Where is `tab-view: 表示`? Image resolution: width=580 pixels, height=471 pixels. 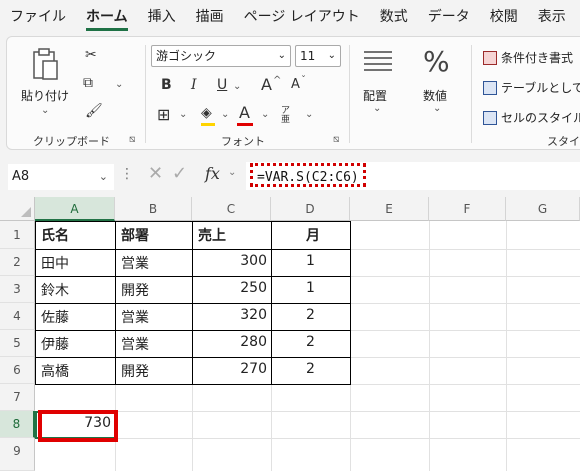 tab-view: 表示 is located at coordinates (552, 17).